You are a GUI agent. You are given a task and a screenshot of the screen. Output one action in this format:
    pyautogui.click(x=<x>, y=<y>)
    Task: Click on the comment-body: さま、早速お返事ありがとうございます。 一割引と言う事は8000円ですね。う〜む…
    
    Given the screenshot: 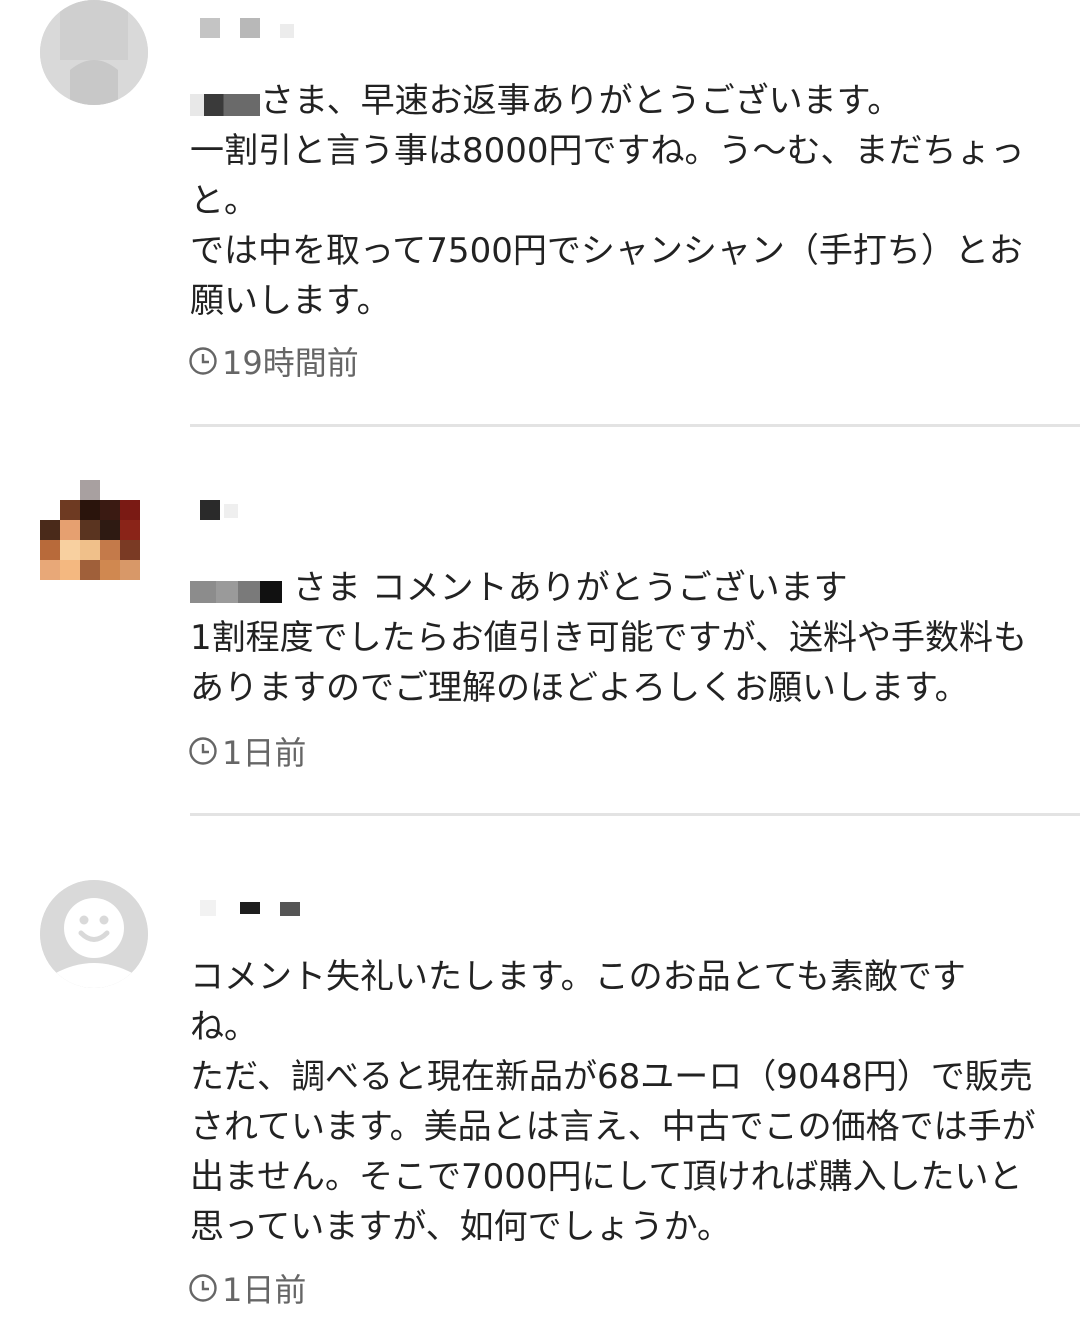 What is the action you would take?
    pyautogui.click(x=620, y=201)
    